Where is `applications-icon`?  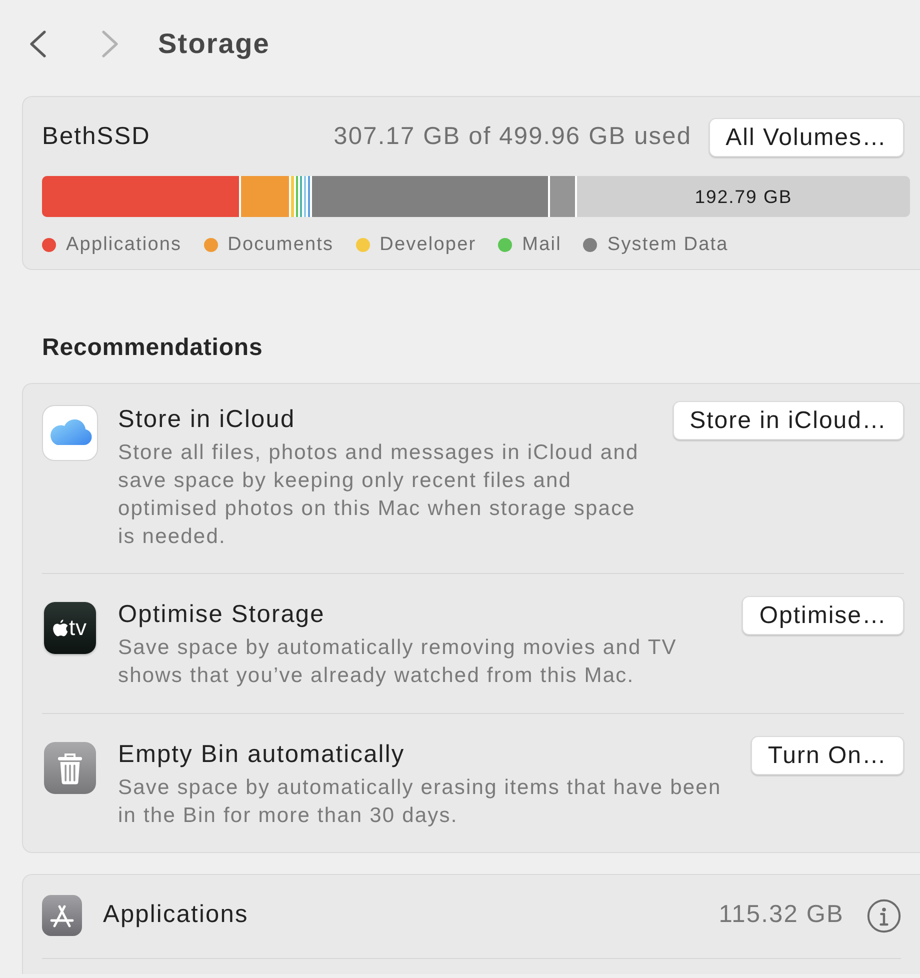
applications-icon is located at coordinates (62, 915).